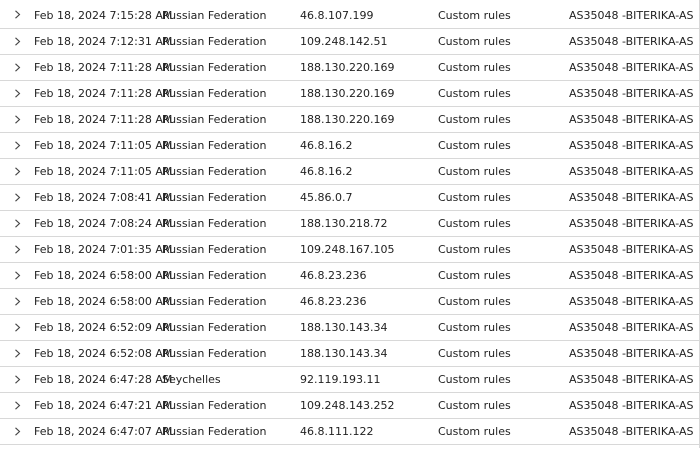  I want to click on event-ip-address: 109.248.167.105, so click(347, 249).